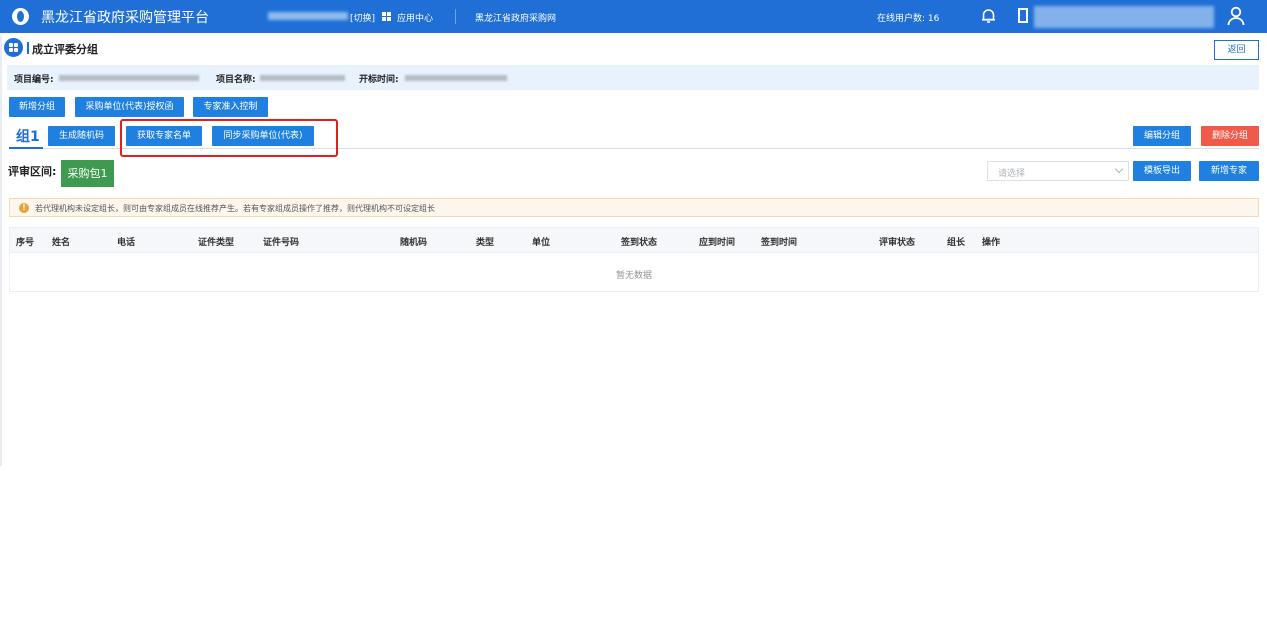 Image resolution: width=1267 pixels, height=625 pixels. I want to click on column-header: 序号, so click(25, 243).